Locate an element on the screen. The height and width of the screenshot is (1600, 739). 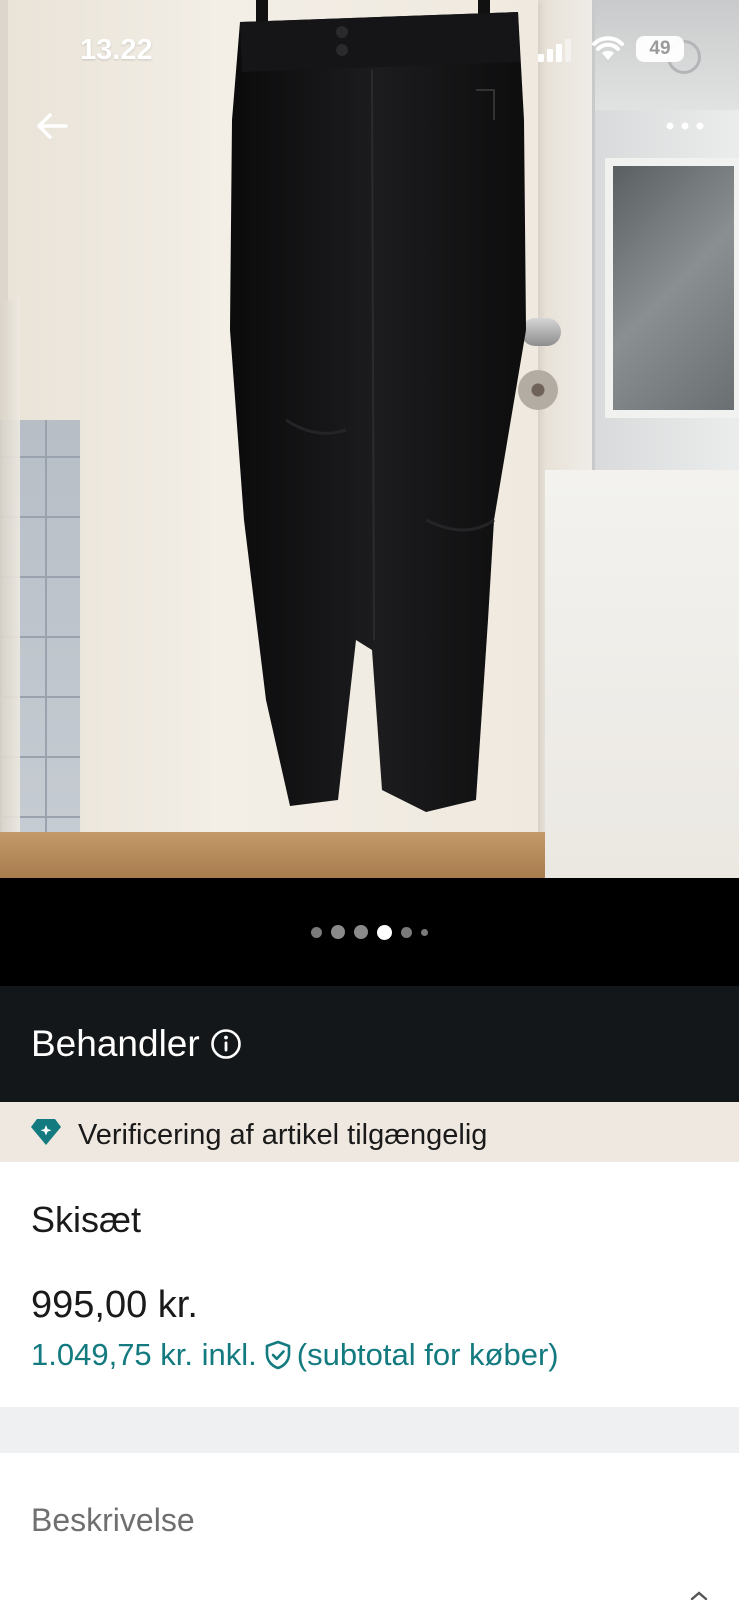
section-divider is located at coordinates (369, 1430).